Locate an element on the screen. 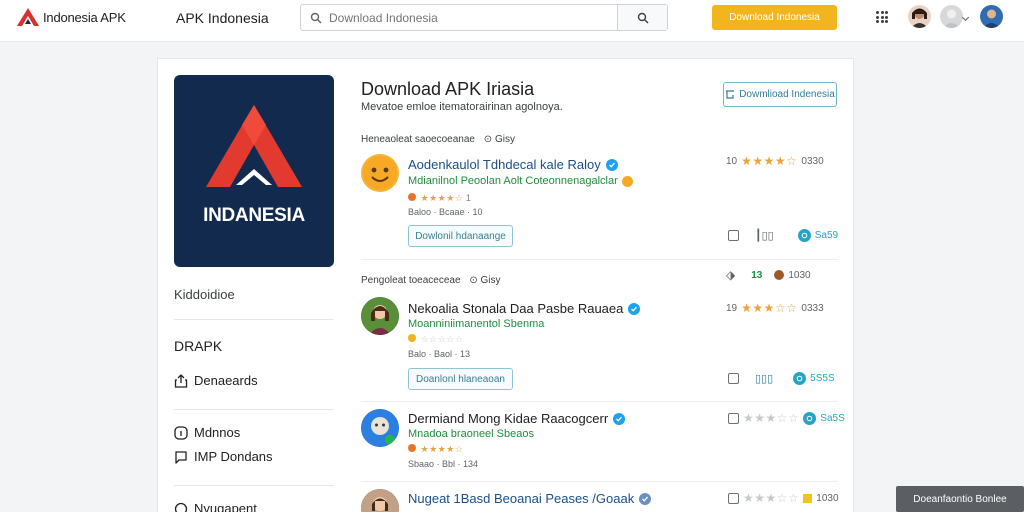  info-icon is located at coordinates (181, 432).